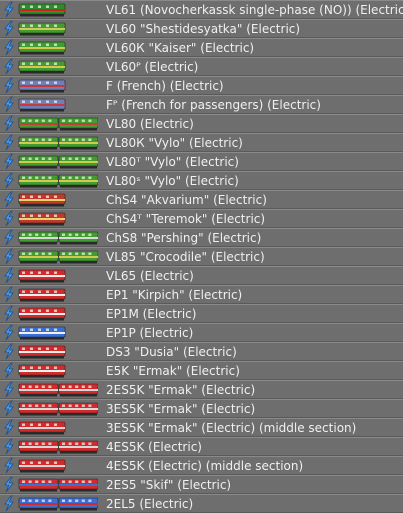 The width and height of the screenshot is (403, 513). I want to click on list-item: F (French) (Electric), so click(201, 85).